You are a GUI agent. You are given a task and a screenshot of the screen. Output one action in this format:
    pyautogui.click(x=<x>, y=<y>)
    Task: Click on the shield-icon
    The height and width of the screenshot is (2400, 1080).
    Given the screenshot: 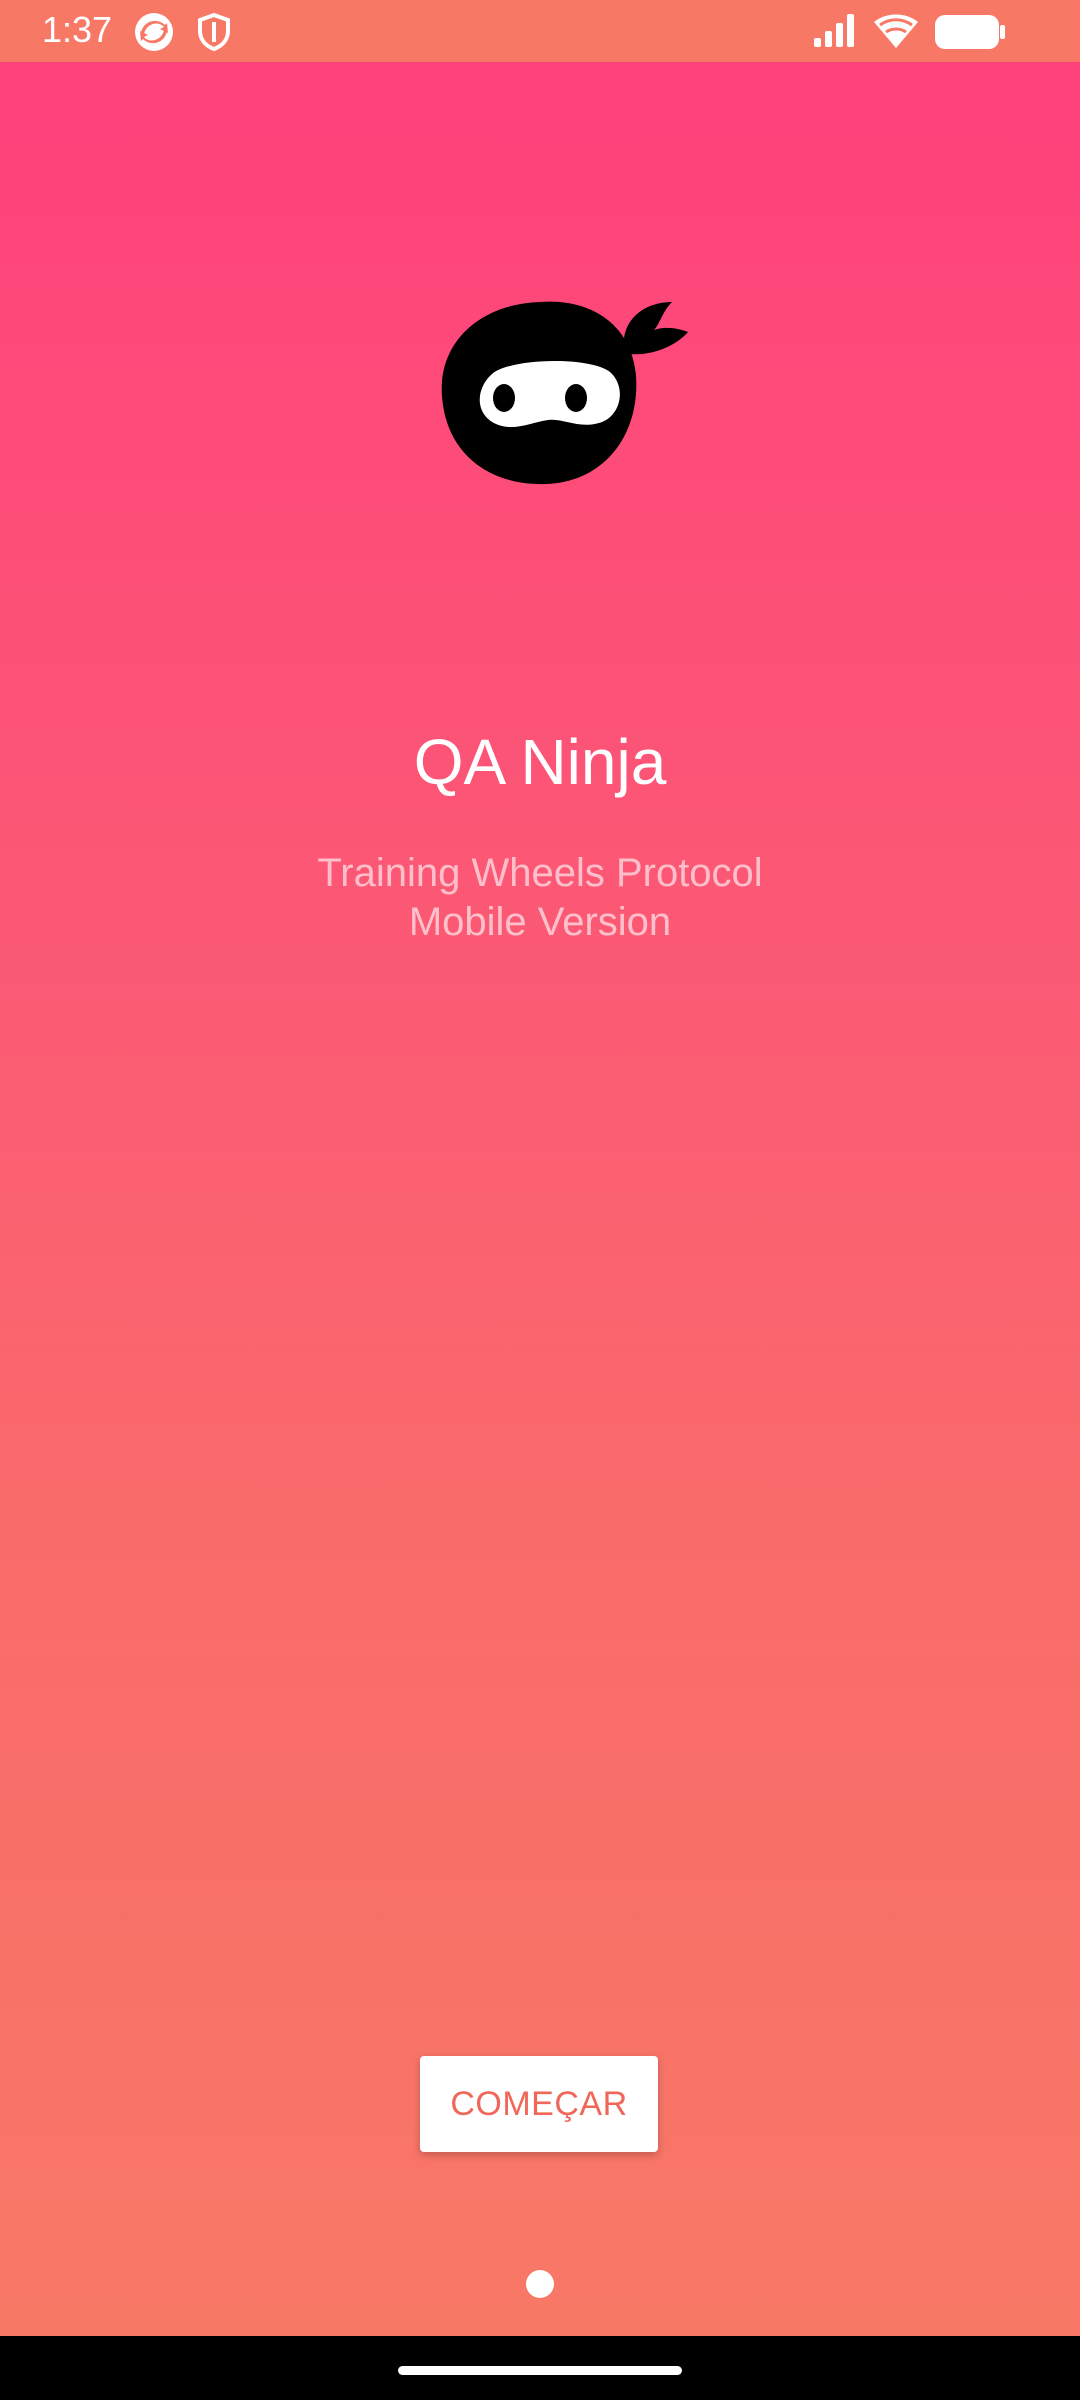 What is the action you would take?
    pyautogui.click(x=214, y=32)
    